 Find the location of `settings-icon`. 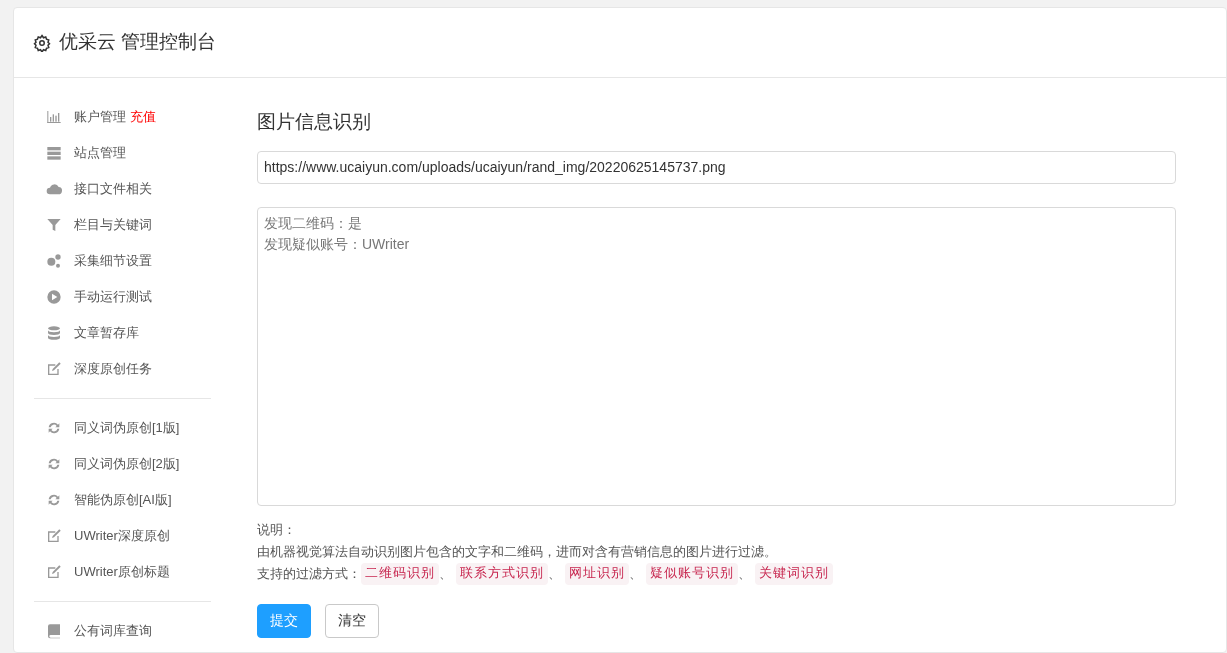

settings-icon is located at coordinates (42, 42).